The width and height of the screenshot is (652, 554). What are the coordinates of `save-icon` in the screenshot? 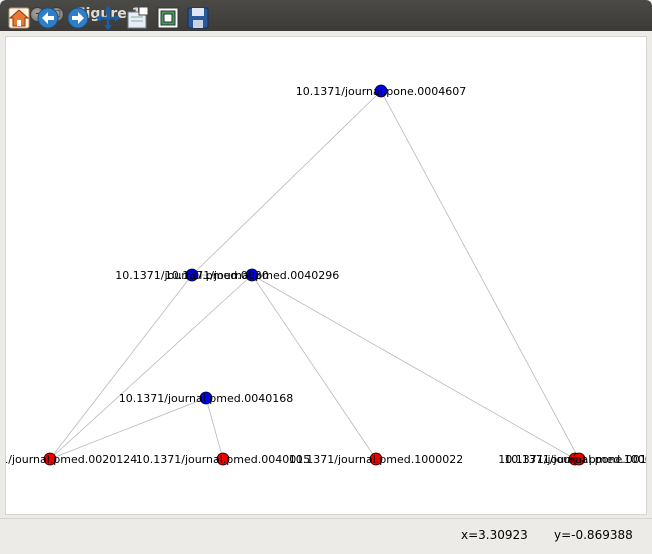 It's located at (198, 18).